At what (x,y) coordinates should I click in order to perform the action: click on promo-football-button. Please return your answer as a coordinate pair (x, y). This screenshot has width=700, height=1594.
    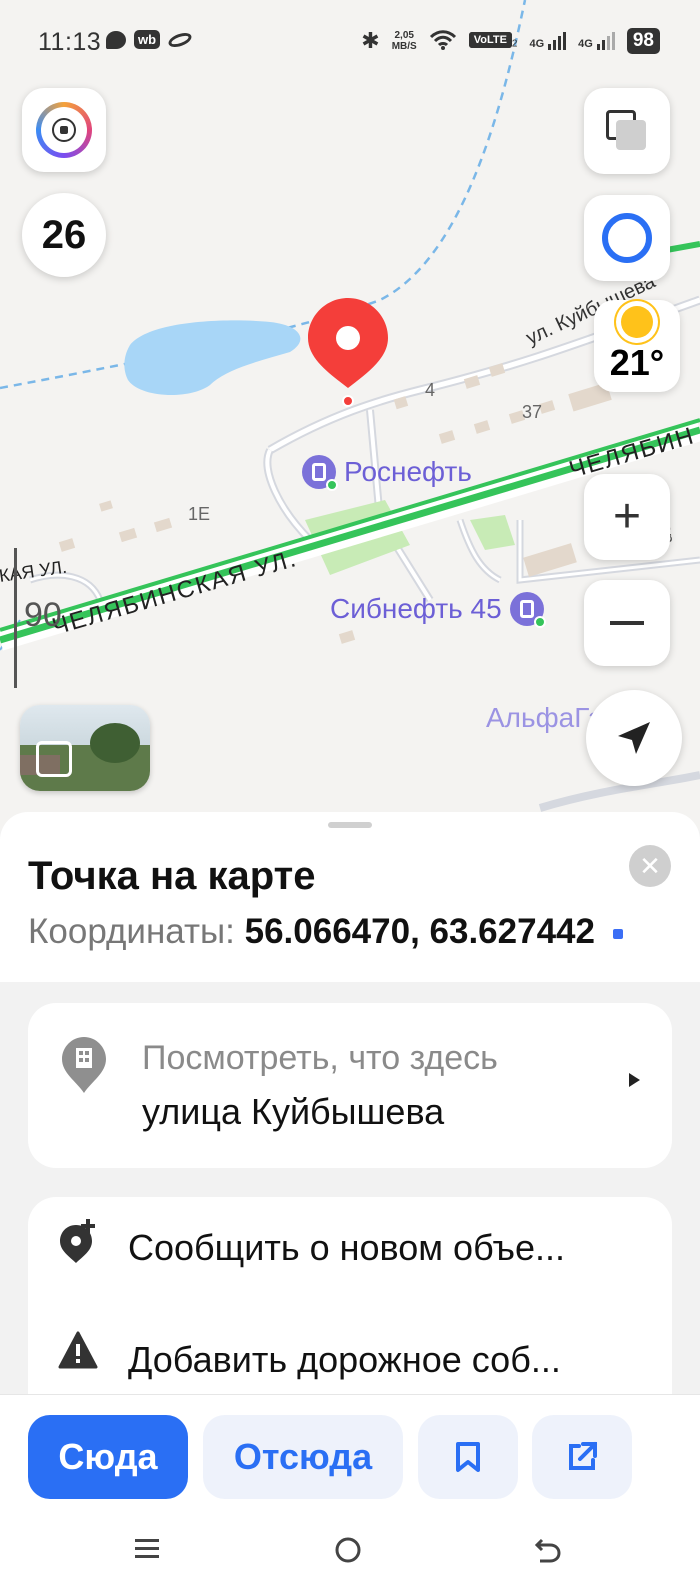
    Looking at the image, I should click on (64, 130).